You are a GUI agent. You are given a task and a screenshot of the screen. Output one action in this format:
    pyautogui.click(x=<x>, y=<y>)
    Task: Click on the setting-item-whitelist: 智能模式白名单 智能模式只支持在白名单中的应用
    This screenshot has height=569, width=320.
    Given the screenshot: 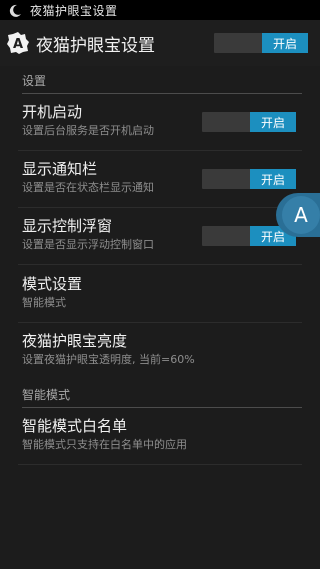 What is the action you would take?
    pyautogui.click(x=162, y=434)
    